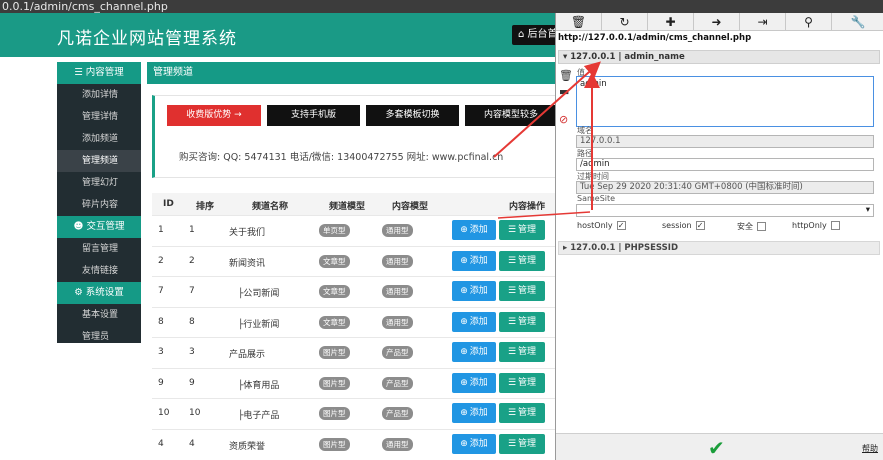 Image resolution: width=883 pixels, height=460 pixels. I want to click on browser-address-bar: 0.0.1/admin/cms_channel.php, so click(441, 6).